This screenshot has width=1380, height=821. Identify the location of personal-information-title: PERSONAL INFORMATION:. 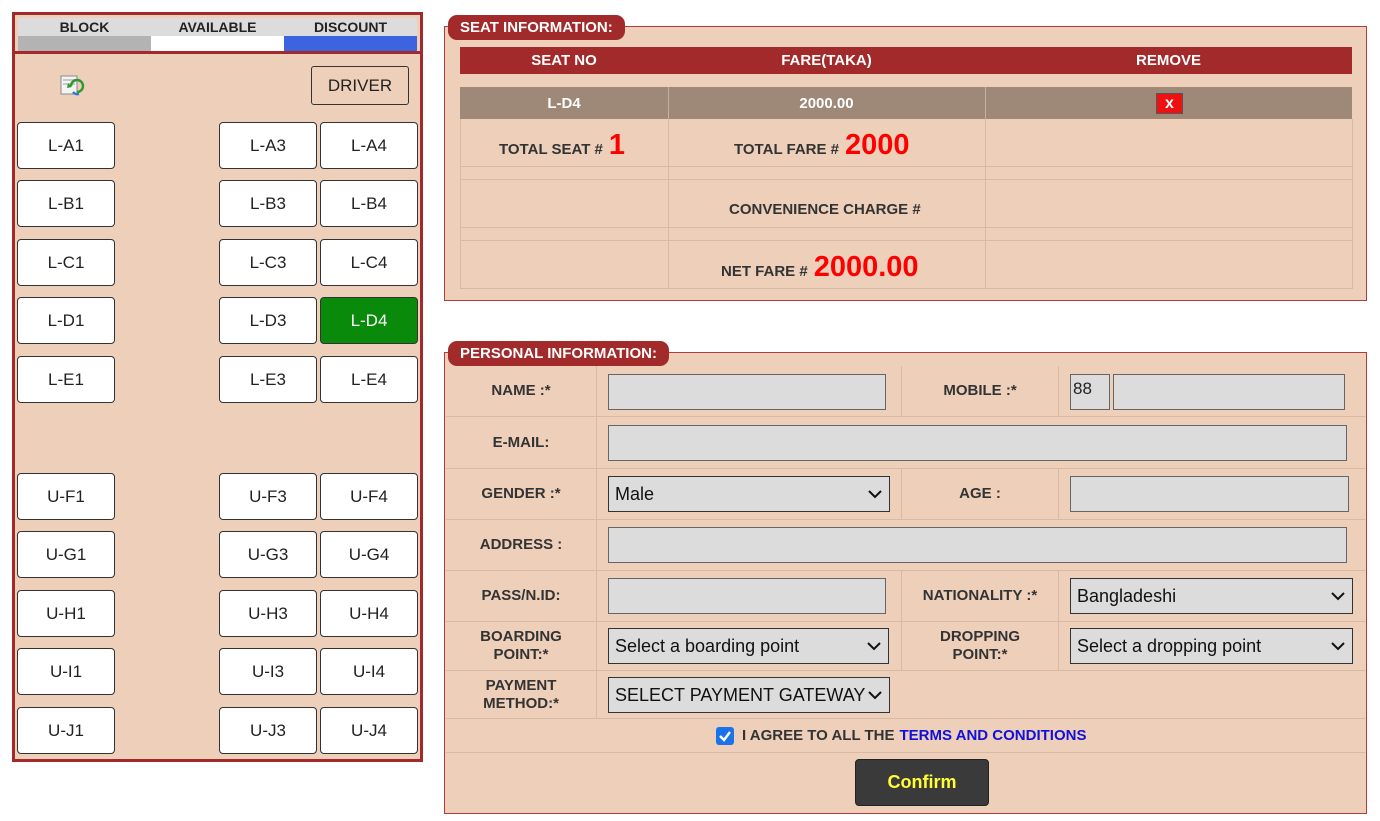
(558, 353).